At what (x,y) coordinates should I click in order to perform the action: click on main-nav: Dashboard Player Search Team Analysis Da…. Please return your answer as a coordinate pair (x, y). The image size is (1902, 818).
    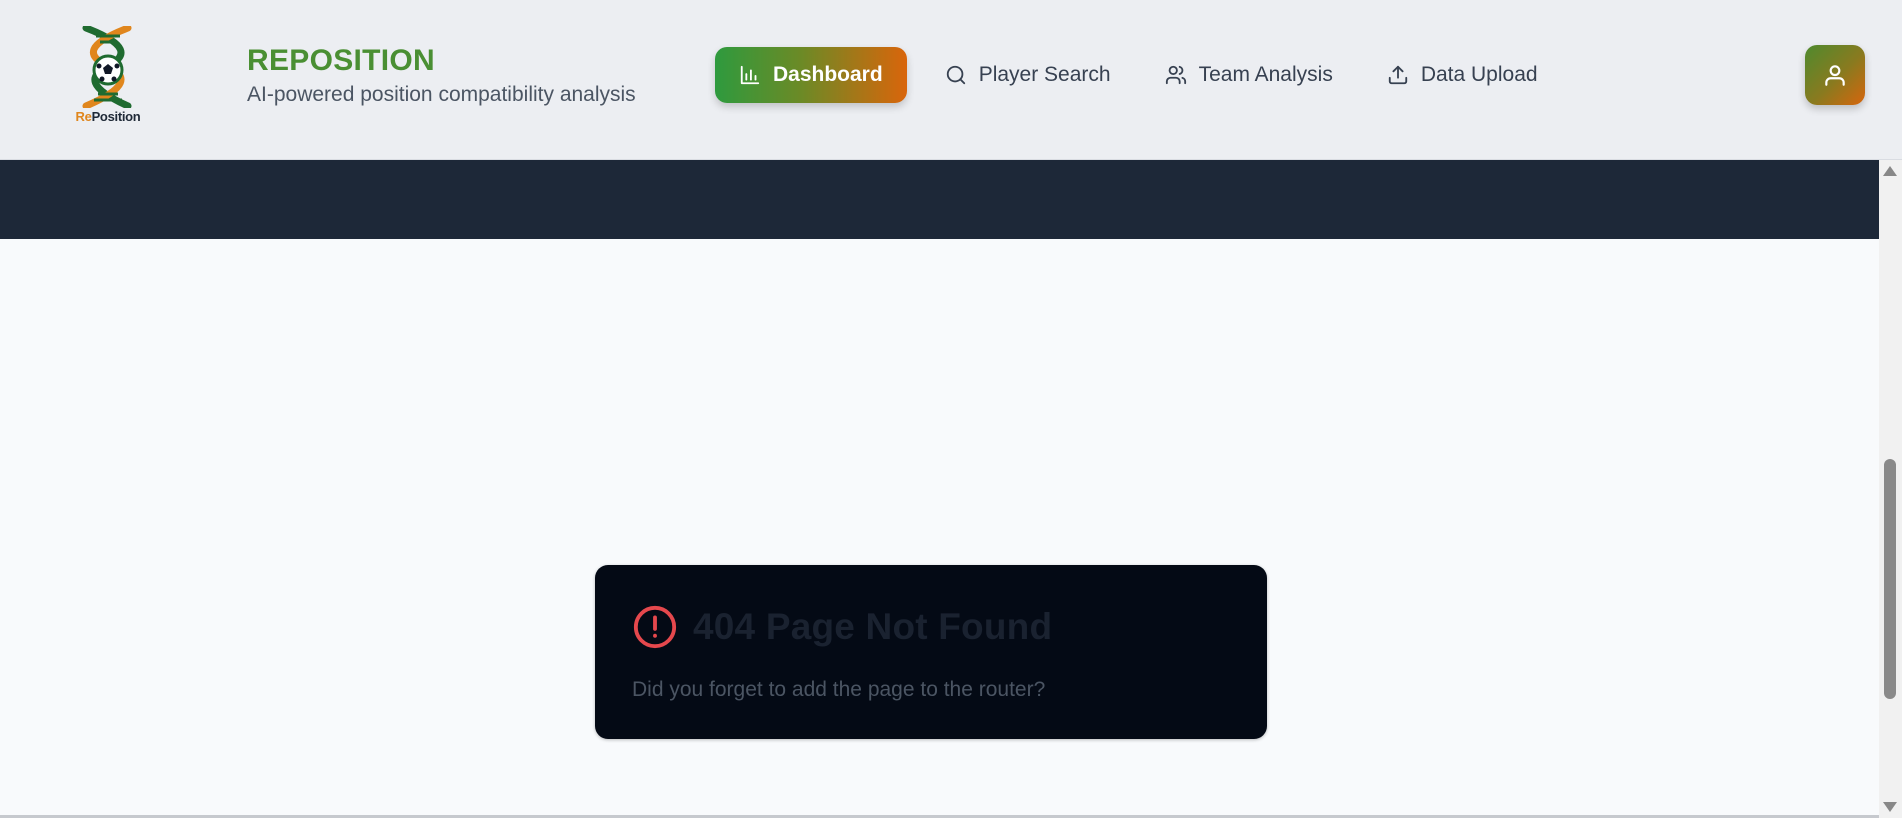
    Looking at the image, I should click on (1141, 75).